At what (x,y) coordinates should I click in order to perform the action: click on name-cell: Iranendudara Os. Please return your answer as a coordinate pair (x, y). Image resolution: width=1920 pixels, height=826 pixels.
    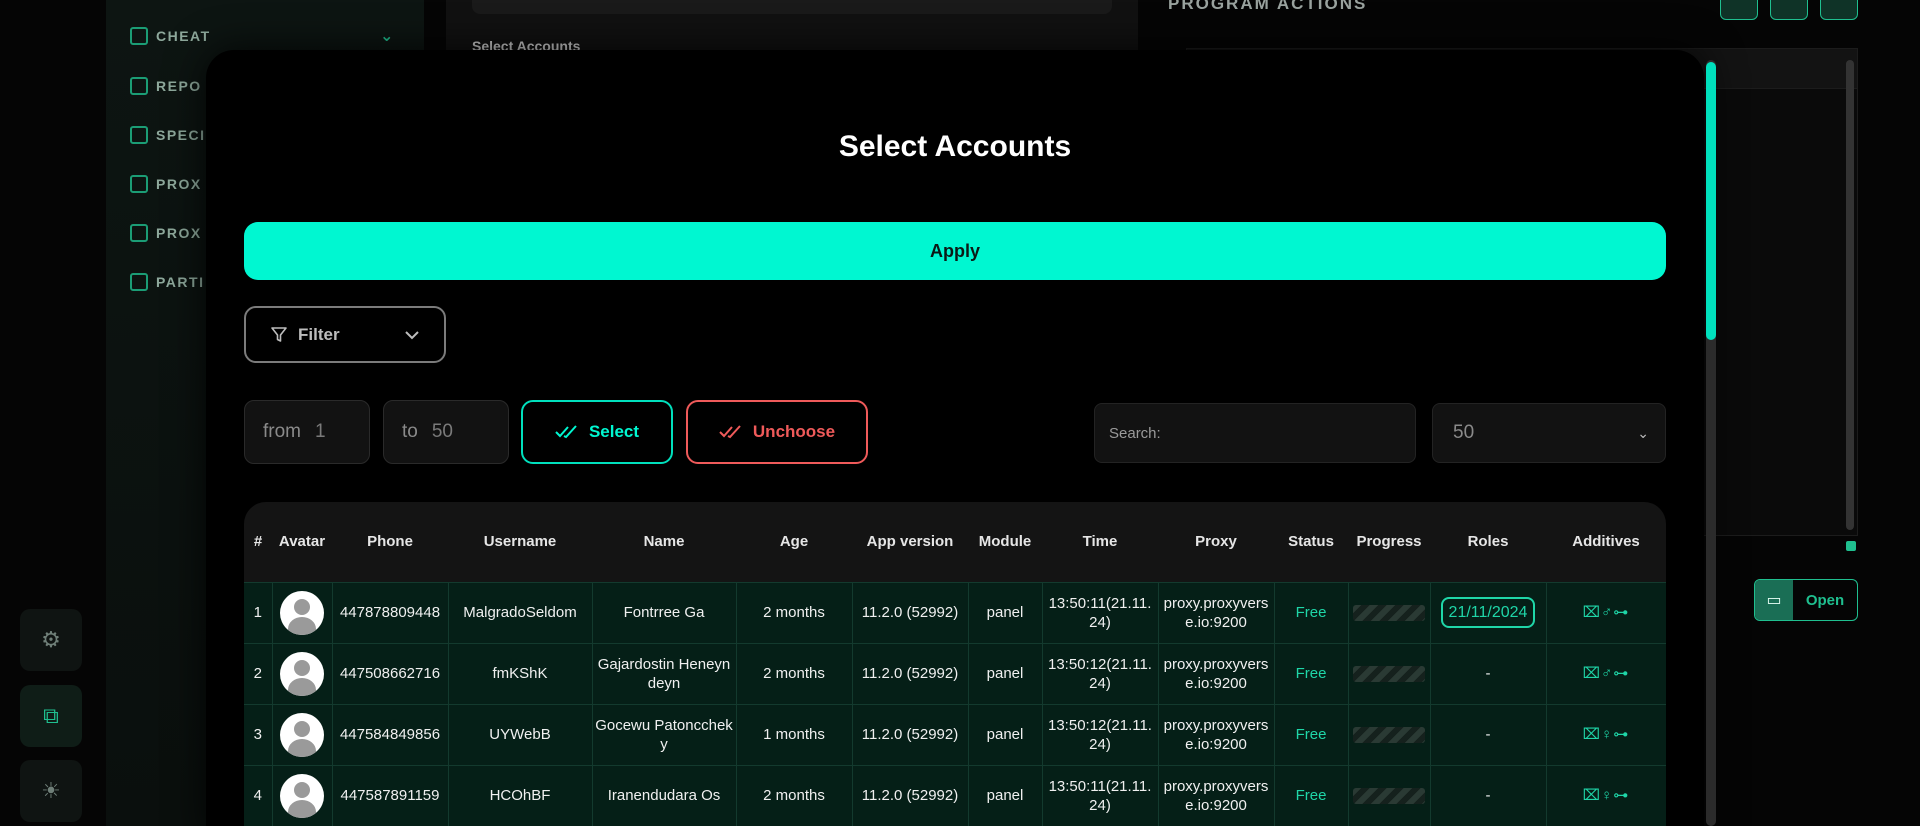
    Looking at the image, I should click on (664, 795).